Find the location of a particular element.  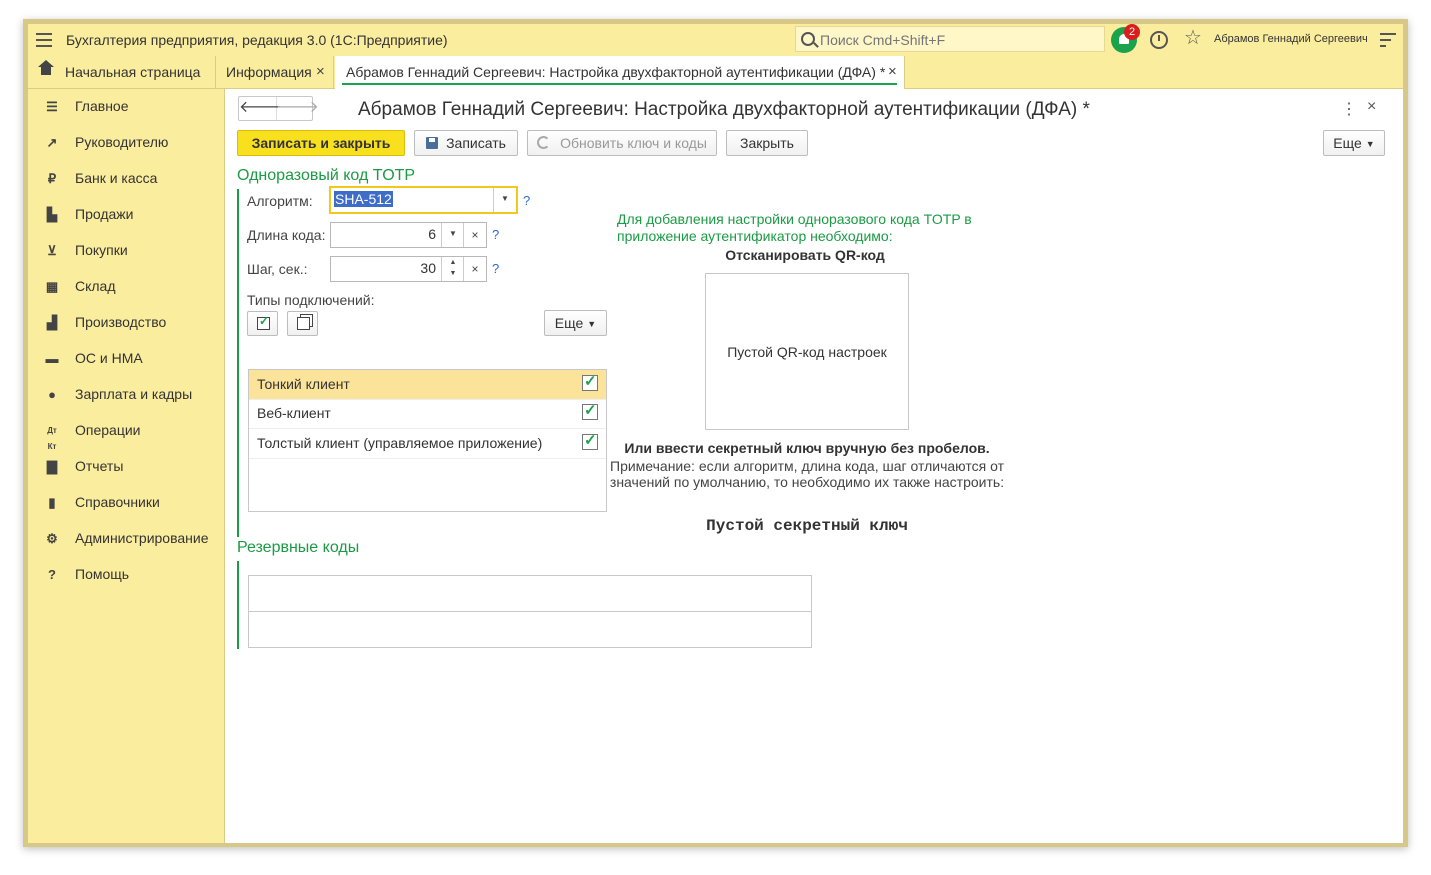

favorites-star-icon: ☆ is located at coordinates (1193, 38).